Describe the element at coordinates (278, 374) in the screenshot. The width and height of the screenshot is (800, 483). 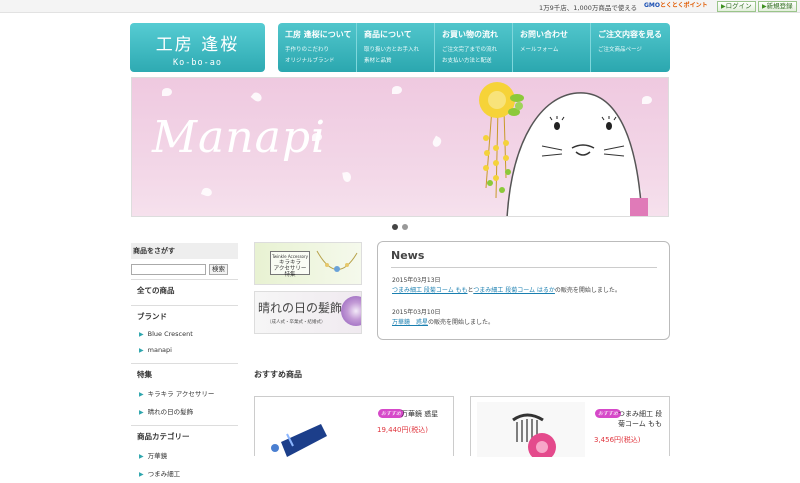
I see `recommended-heading: おすすめ商品` at that location.